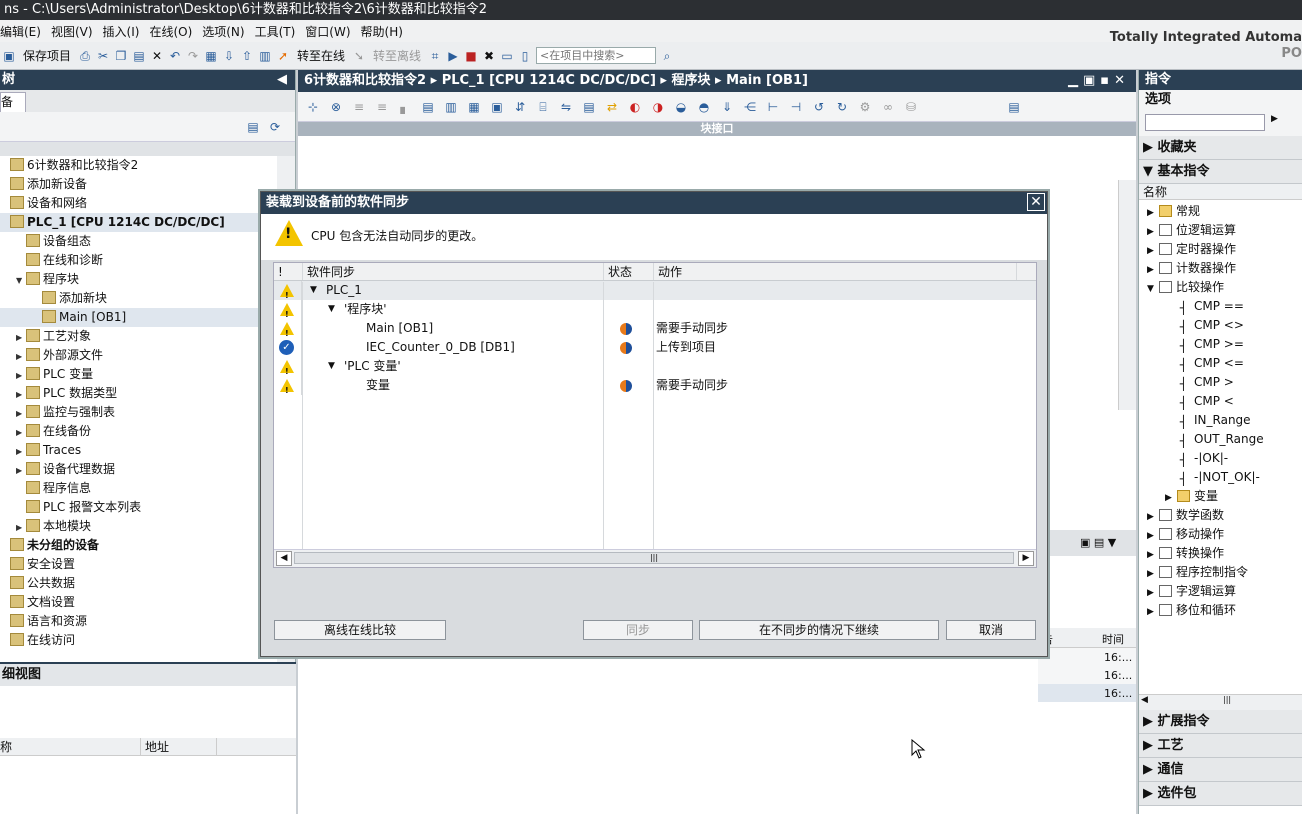 This screenshot has height=814, width=1302. What do you see at coordinates (451, 107) in the screenshot?
I see `open-networks-icon: ▥` at bounding box center [451, 107].